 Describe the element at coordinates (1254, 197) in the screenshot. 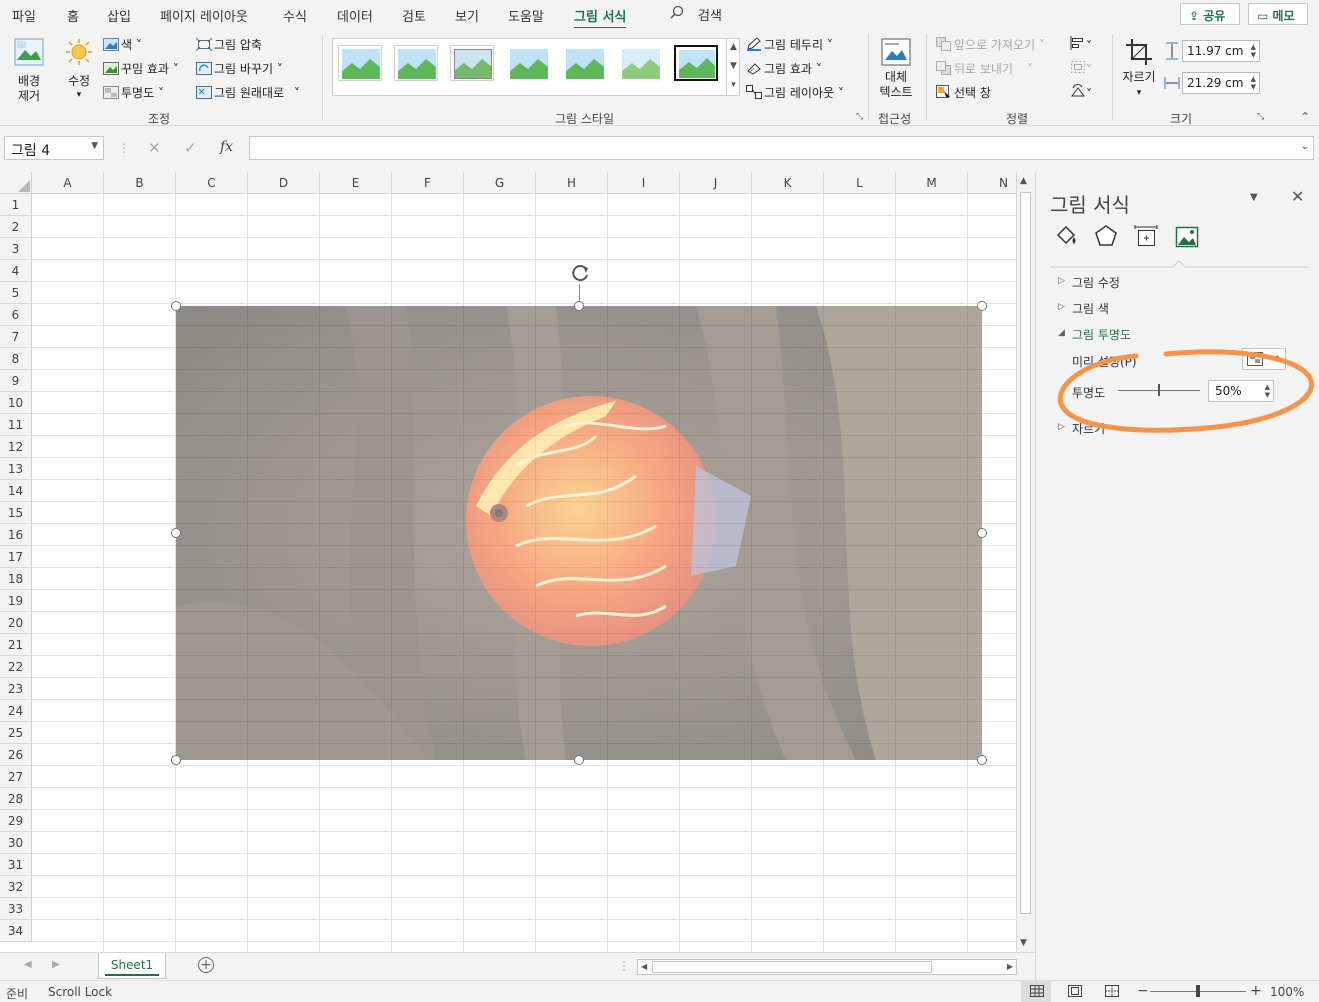

I see `pane-options-icon: ▼` at that location.